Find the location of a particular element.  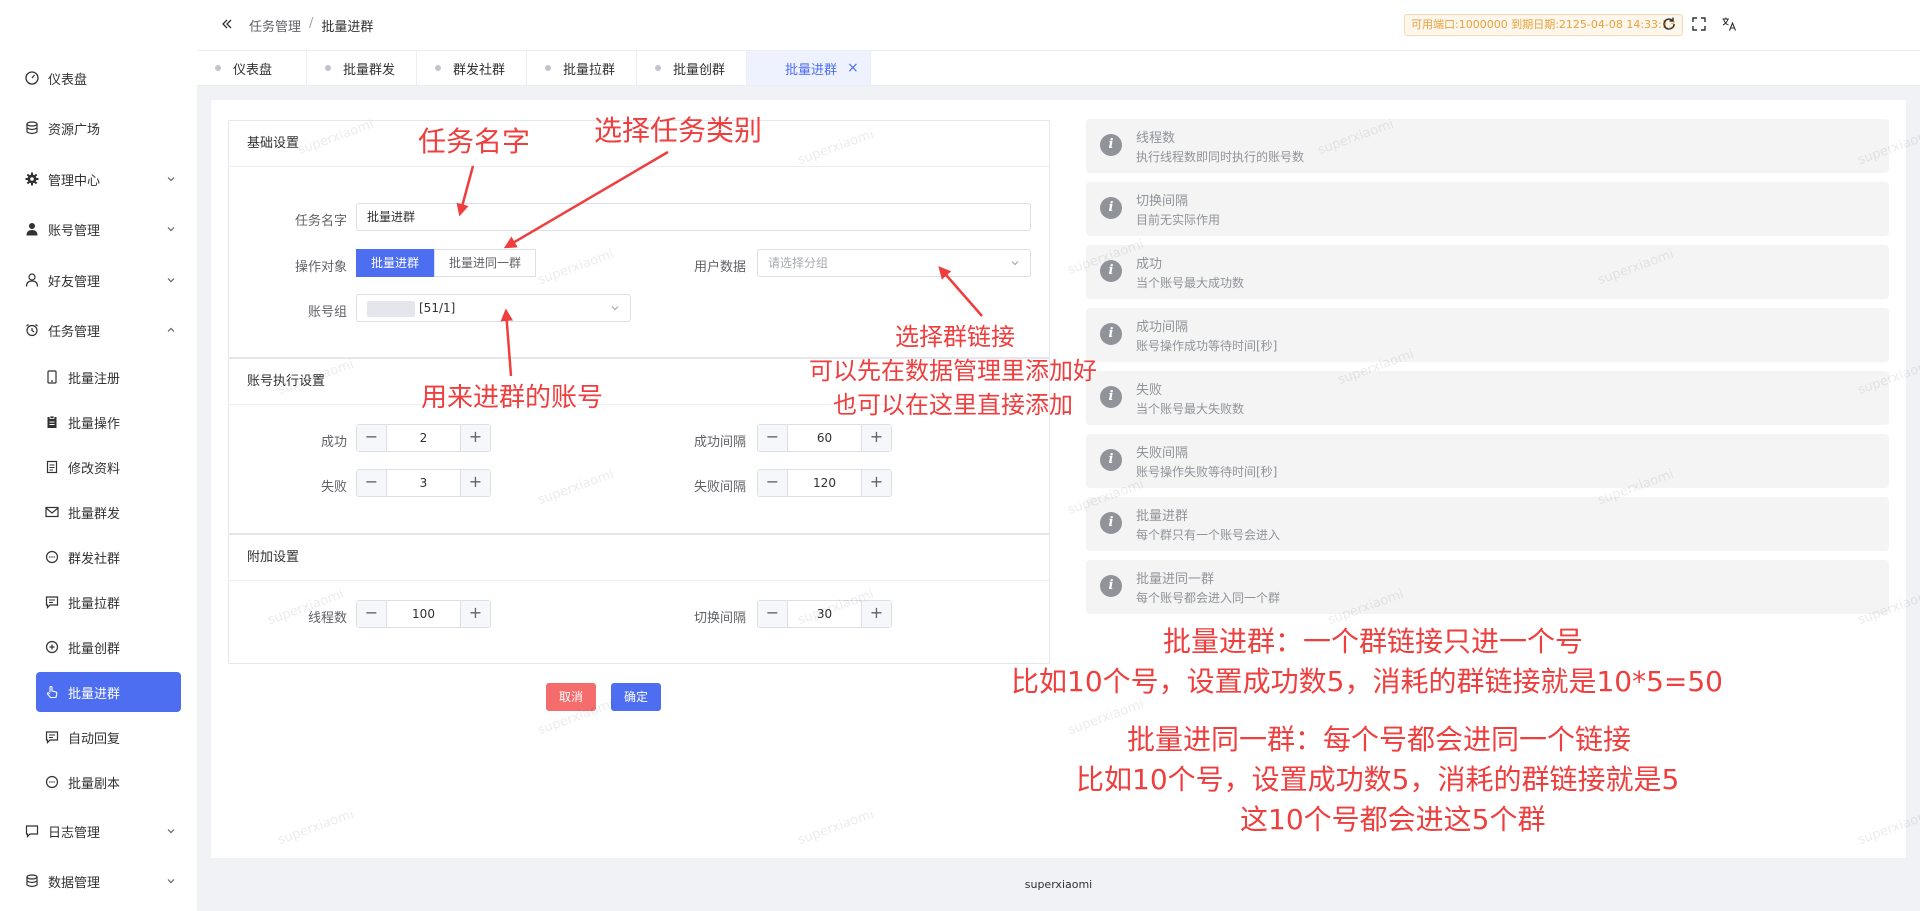

collapse-sidebar-icon is located at coordinates (227, 24).